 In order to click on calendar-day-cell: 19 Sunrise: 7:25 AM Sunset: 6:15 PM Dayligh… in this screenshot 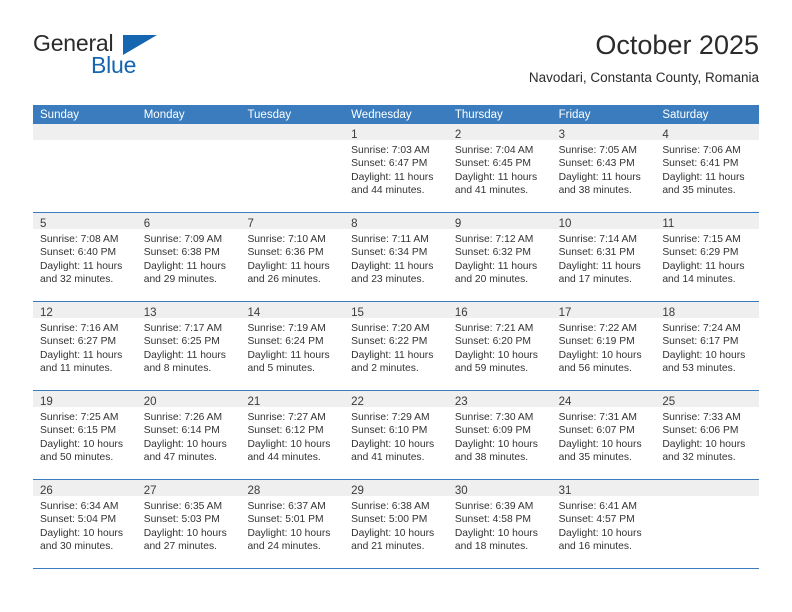, I will do `click(85, 435)`.